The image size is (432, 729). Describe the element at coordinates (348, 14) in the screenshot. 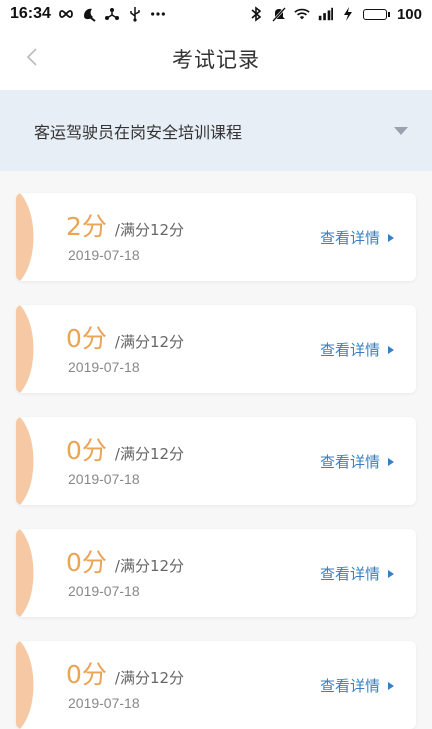

I see `charging-icon` at that location.